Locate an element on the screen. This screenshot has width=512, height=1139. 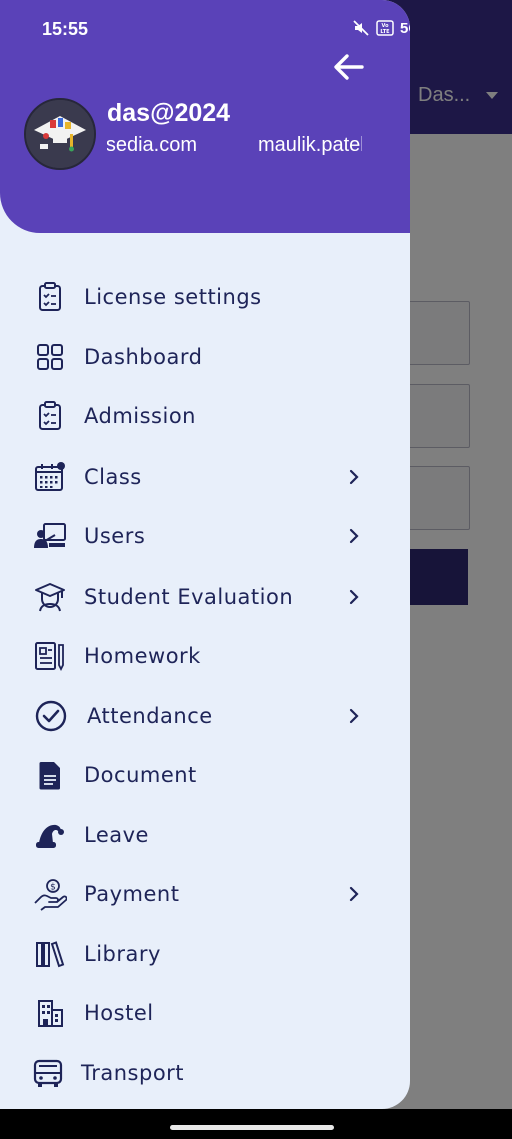
santa-hat-icon is located at coordinates (50, 836).